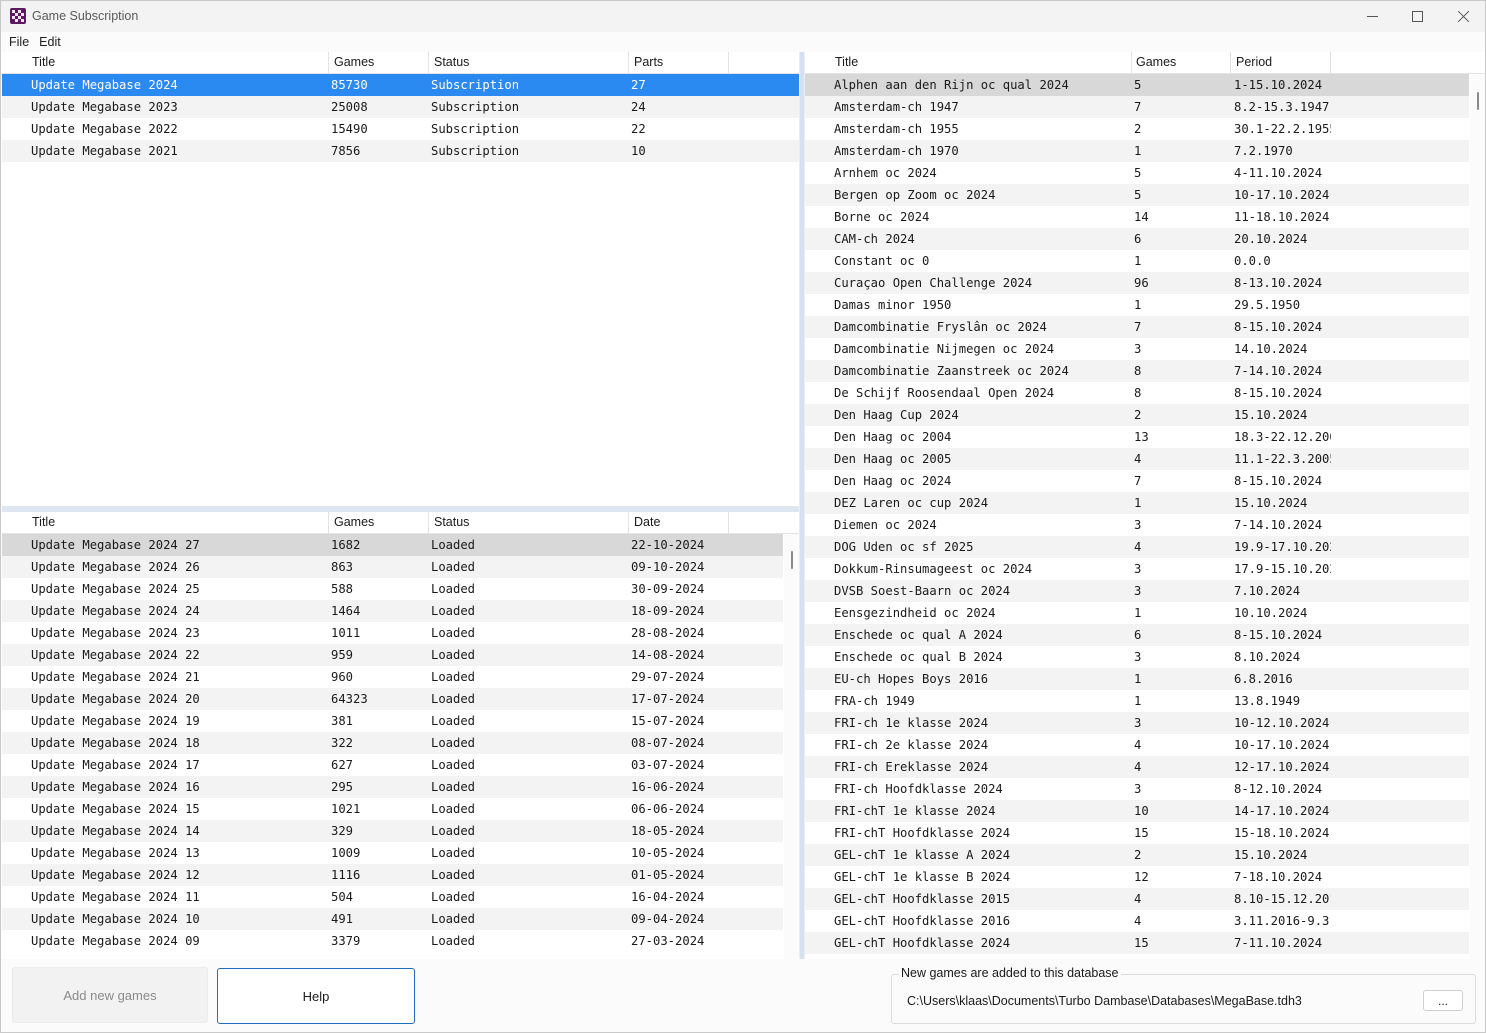  I want to click on table-row: Damas minor 1950 1 29.5.1950, so click(1137, 305).